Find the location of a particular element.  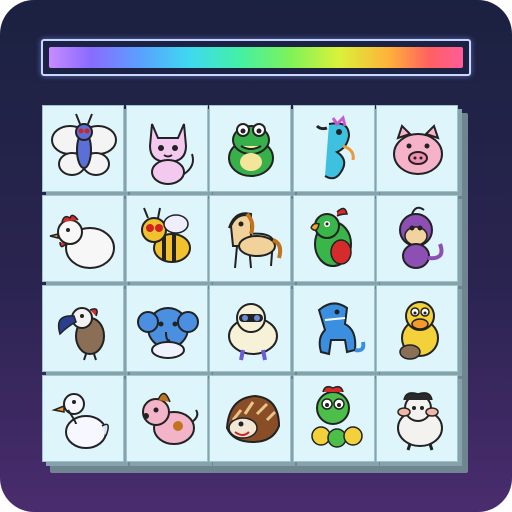

tile-r2-c5 is located at coordinates (417, 238).